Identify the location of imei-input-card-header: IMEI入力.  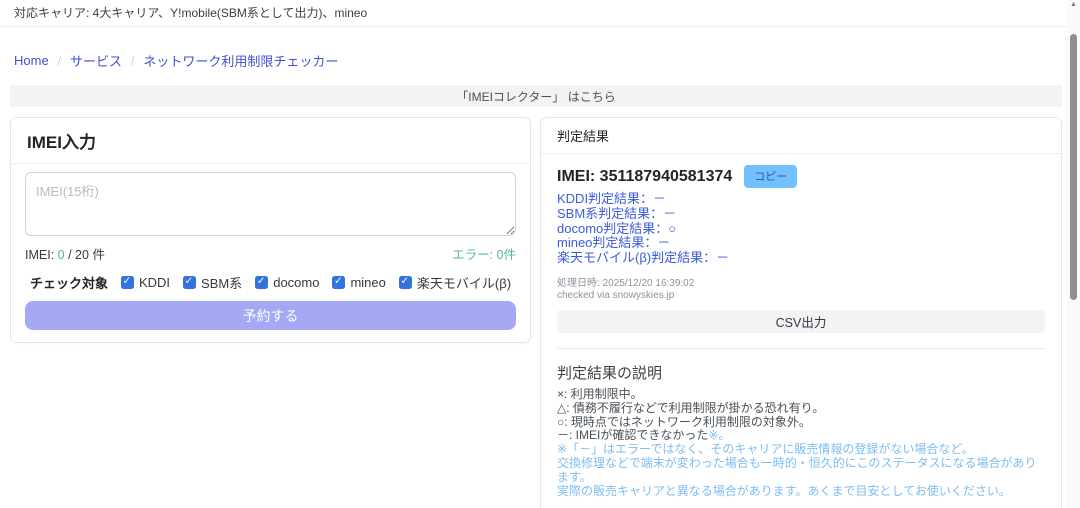
(270, 141).